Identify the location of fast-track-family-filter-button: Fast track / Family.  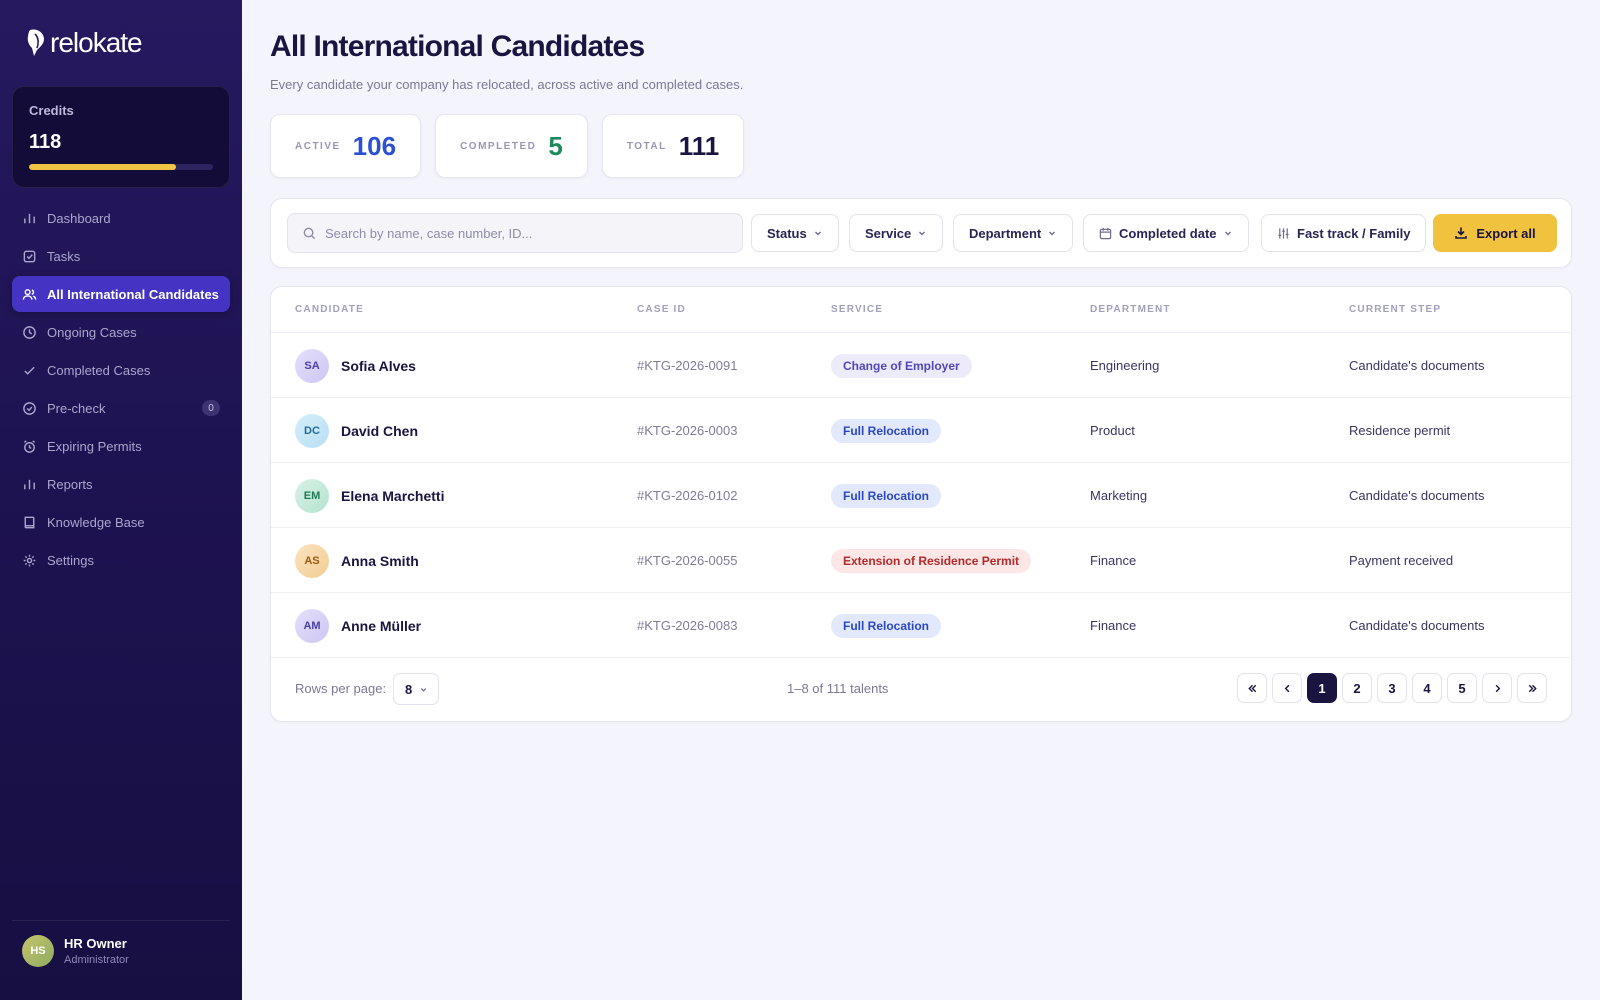
(1344, 233).